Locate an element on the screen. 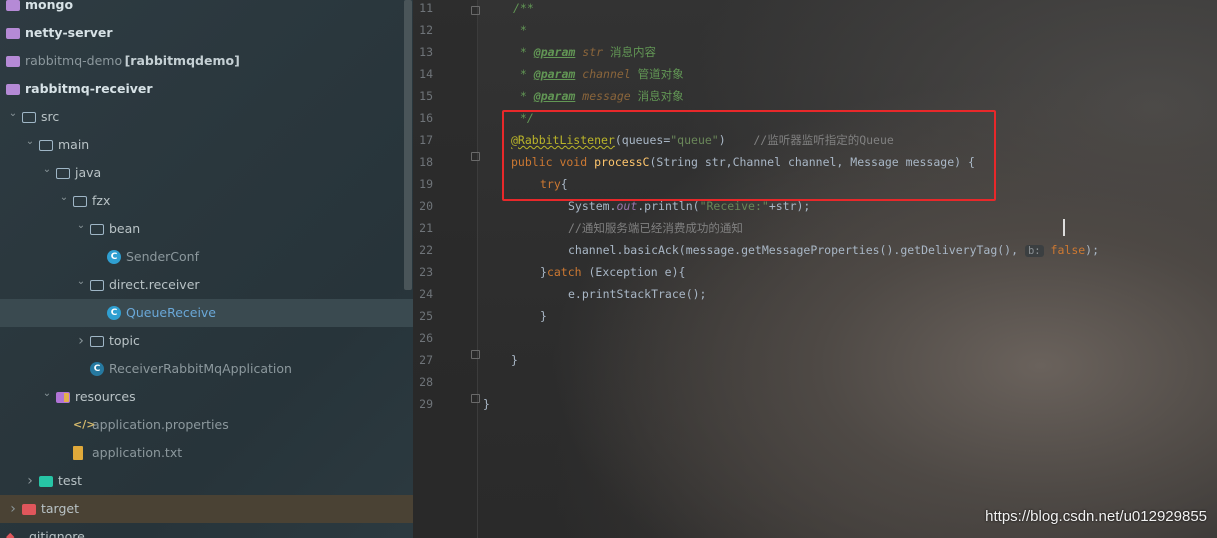 Image resolution: width=1217 pixels, height=538 pixels. line-number: 21 is located at coordinates (426, 228).